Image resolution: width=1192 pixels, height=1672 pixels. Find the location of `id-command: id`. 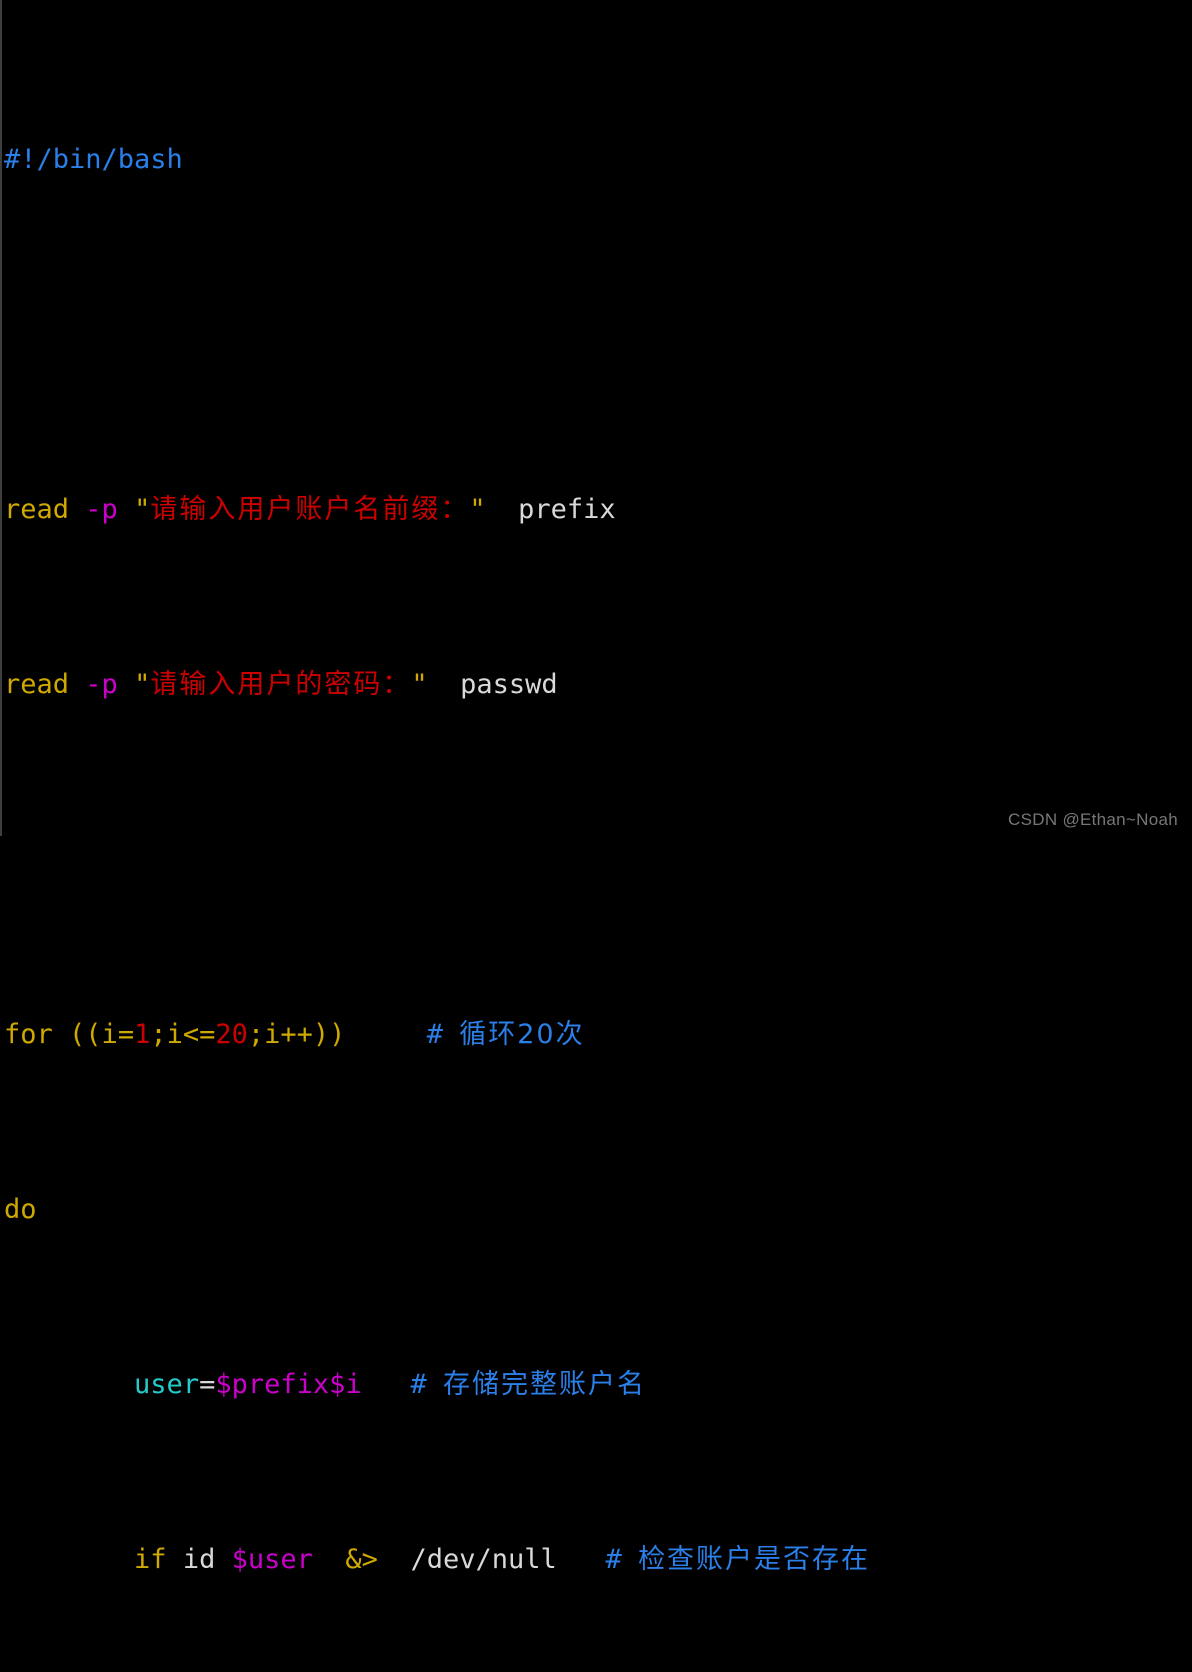

id-command: id is located at coordinates (199, 1559).